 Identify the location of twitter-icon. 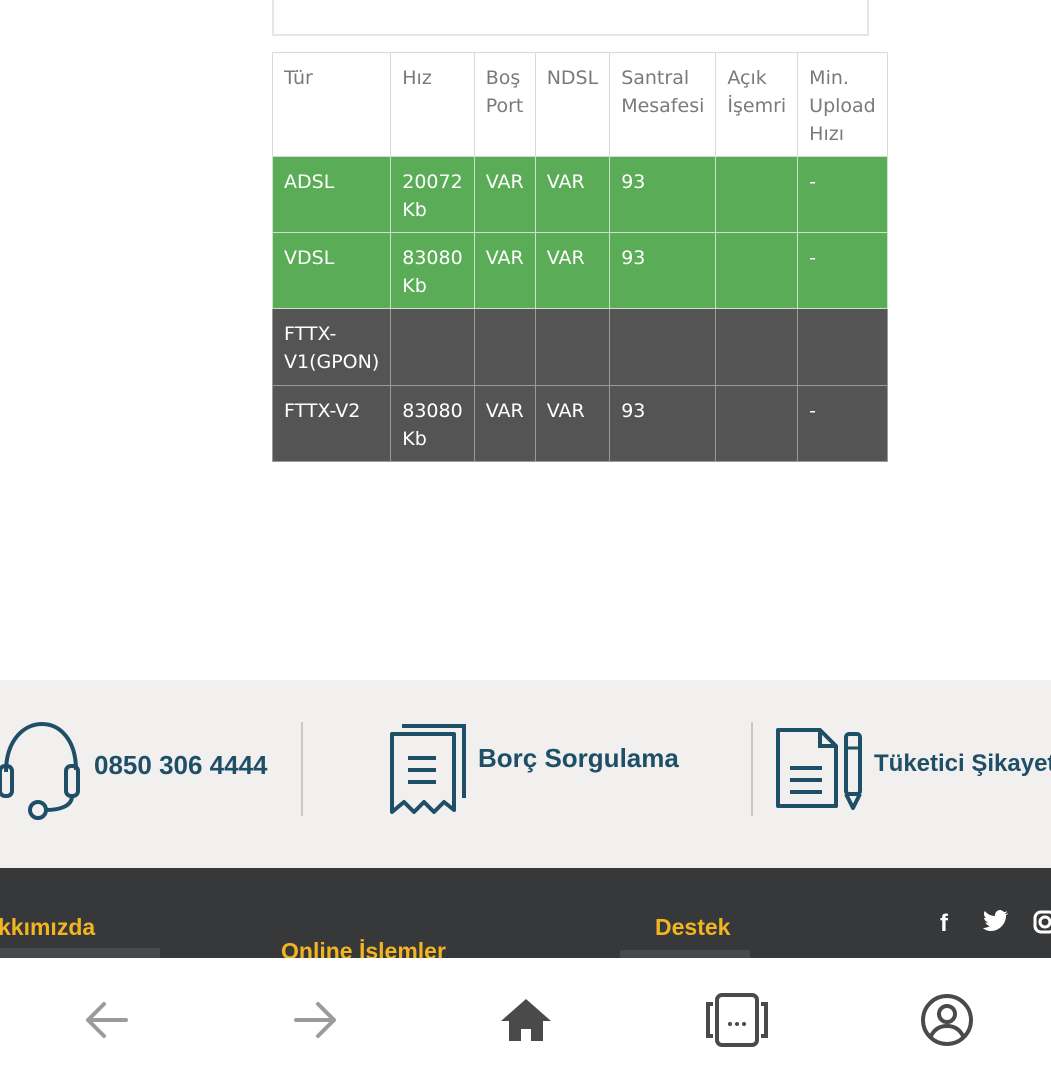
(996, 924).